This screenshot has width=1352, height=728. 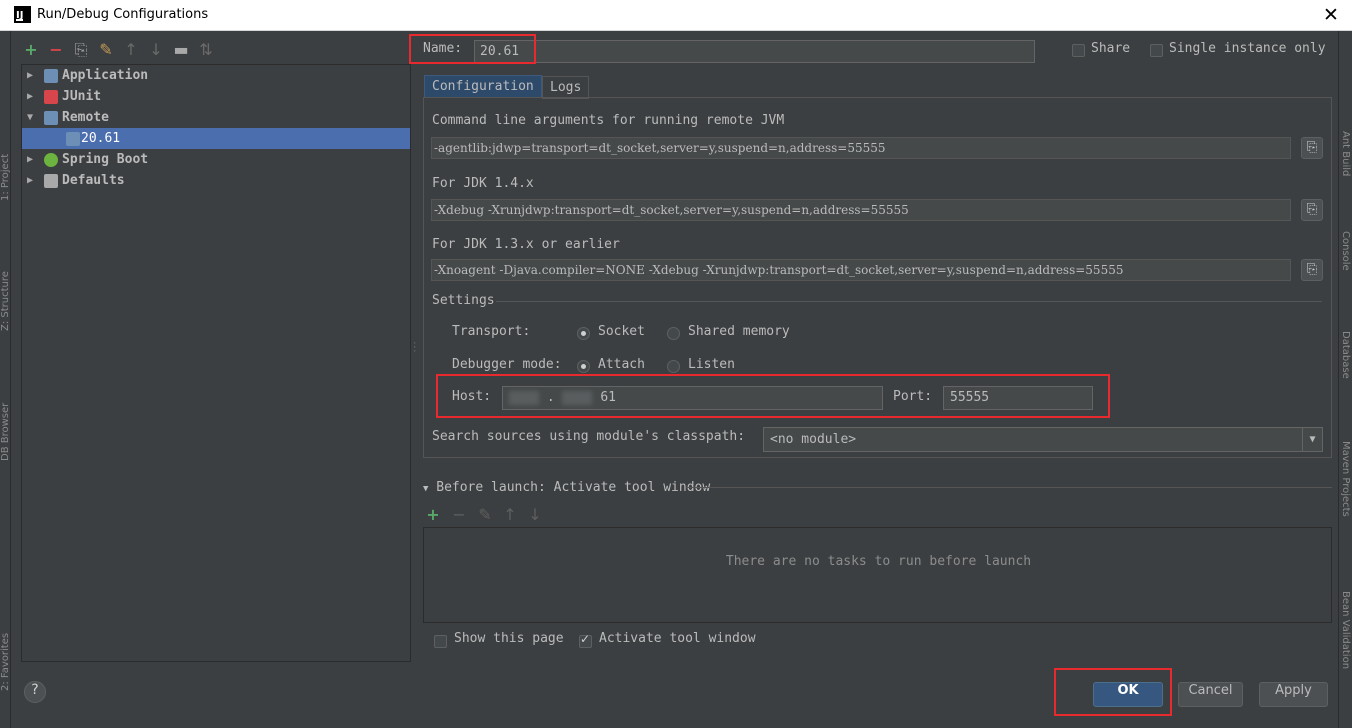 What do you see at coordinates (216, 117) in the screenshot?
I see `tree-item-remote: ▼ Remote` at bounding box center [216, 117].